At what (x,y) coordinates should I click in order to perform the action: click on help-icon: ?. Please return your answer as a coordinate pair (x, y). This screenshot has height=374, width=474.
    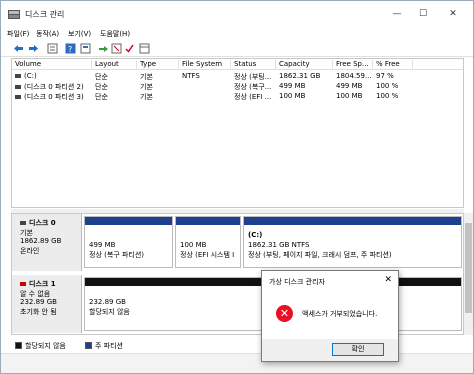
    Looking at the image, I should click on (70, 48).